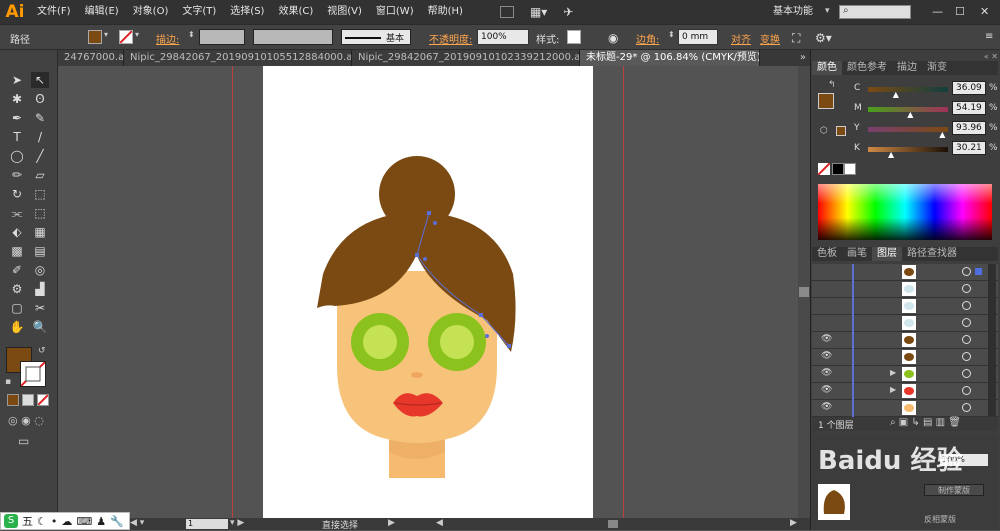 The width and height of the screenshot is (1000, 531). What do you see at coordinates (905, 56) in the screenshot?
I see `panel-collapse-icon: « ✕` at bounding box center [905, 56].